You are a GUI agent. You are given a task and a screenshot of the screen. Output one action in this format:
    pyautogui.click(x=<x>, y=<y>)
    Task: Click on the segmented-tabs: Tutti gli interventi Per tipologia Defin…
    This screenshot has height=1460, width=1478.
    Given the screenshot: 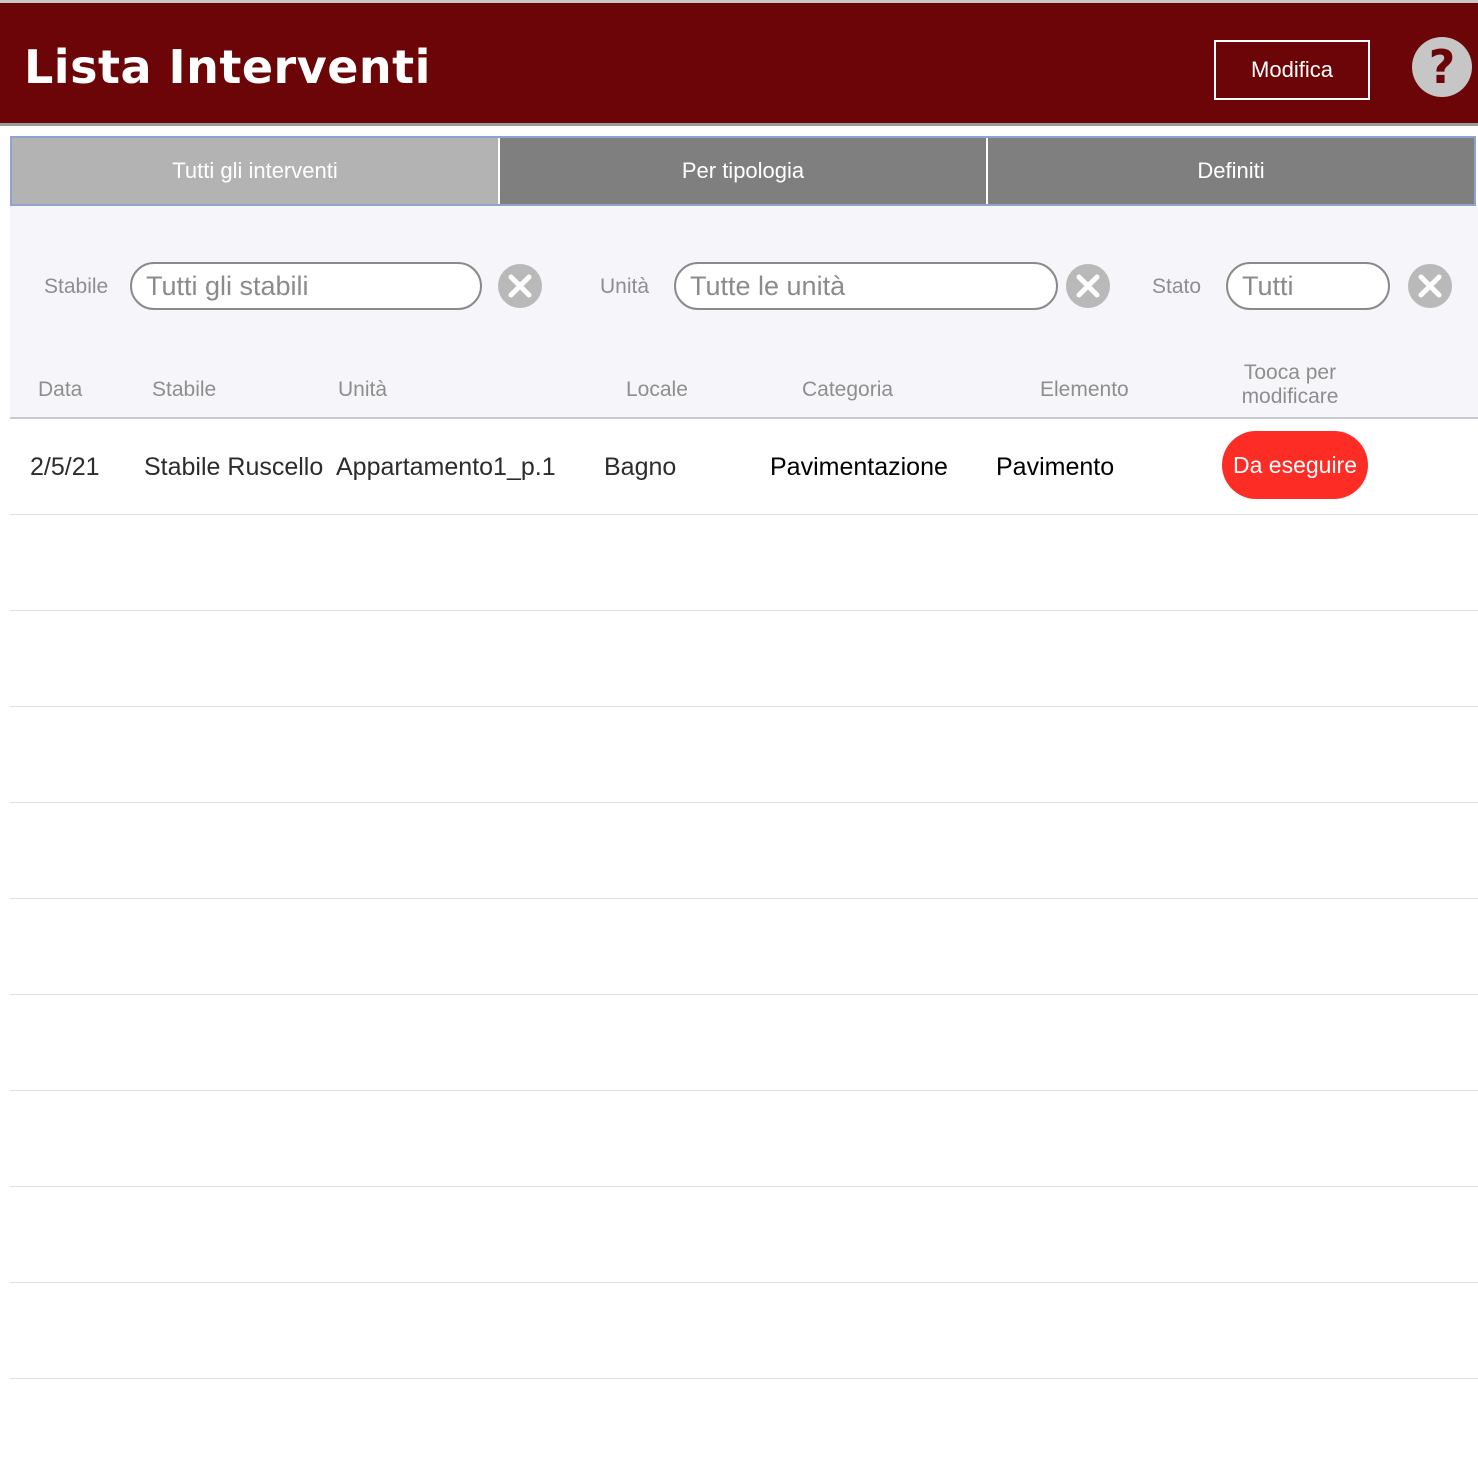 What is the action you would take?
    pyautogui.click(x=743, y=171)
    